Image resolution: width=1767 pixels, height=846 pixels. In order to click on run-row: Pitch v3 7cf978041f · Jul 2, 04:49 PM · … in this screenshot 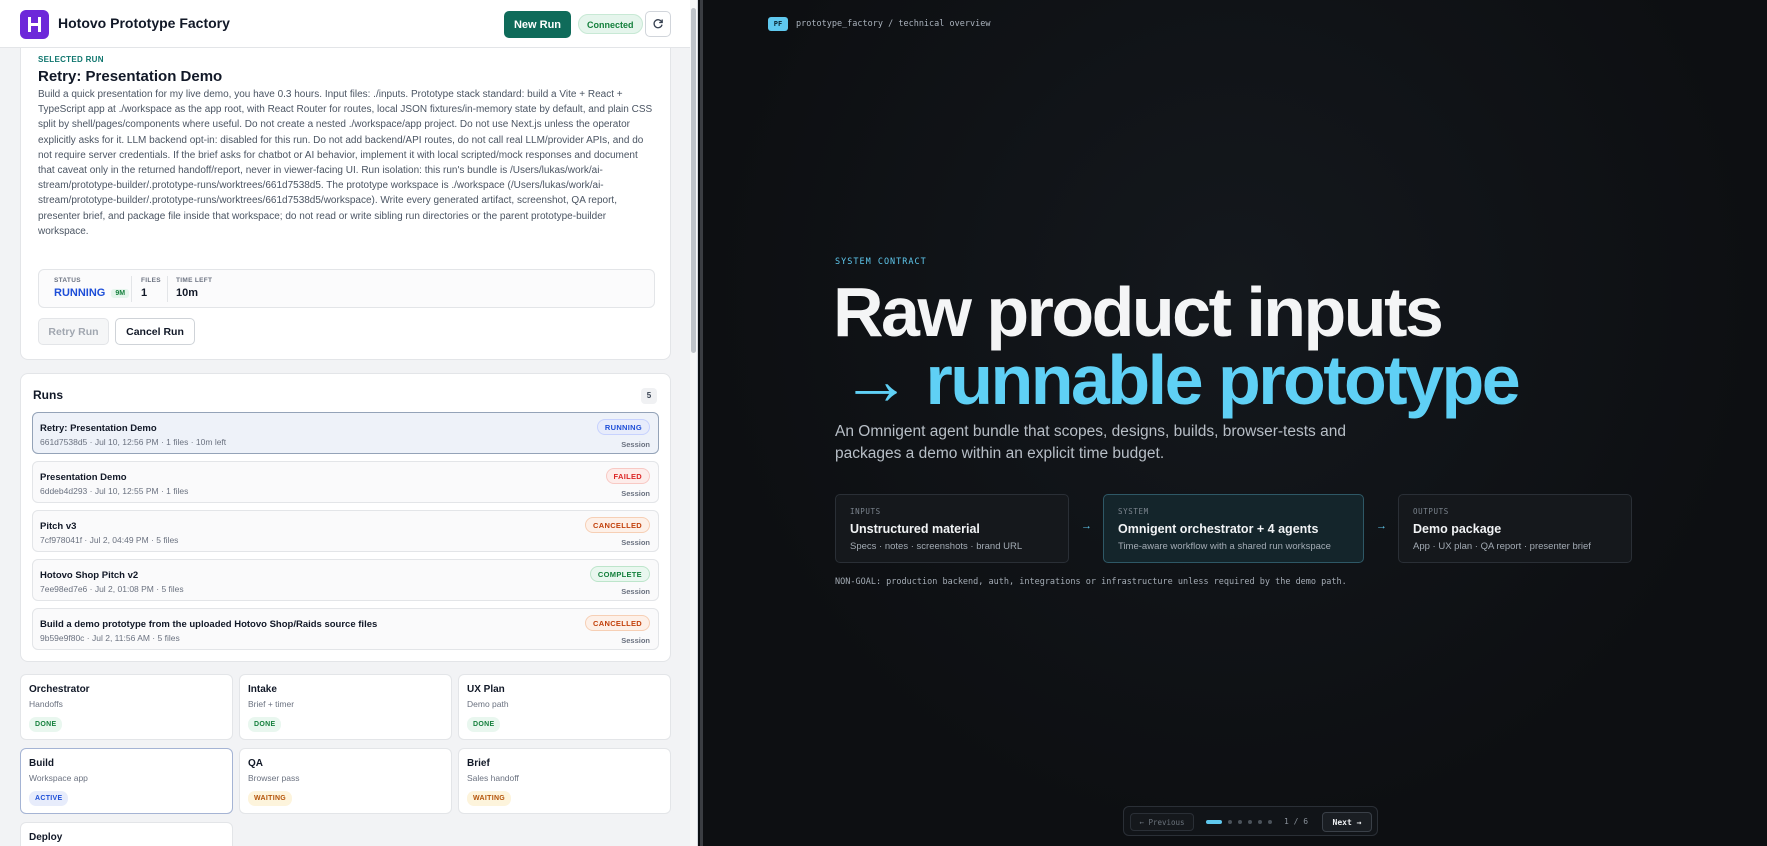, I will do `click(345, 531)`.